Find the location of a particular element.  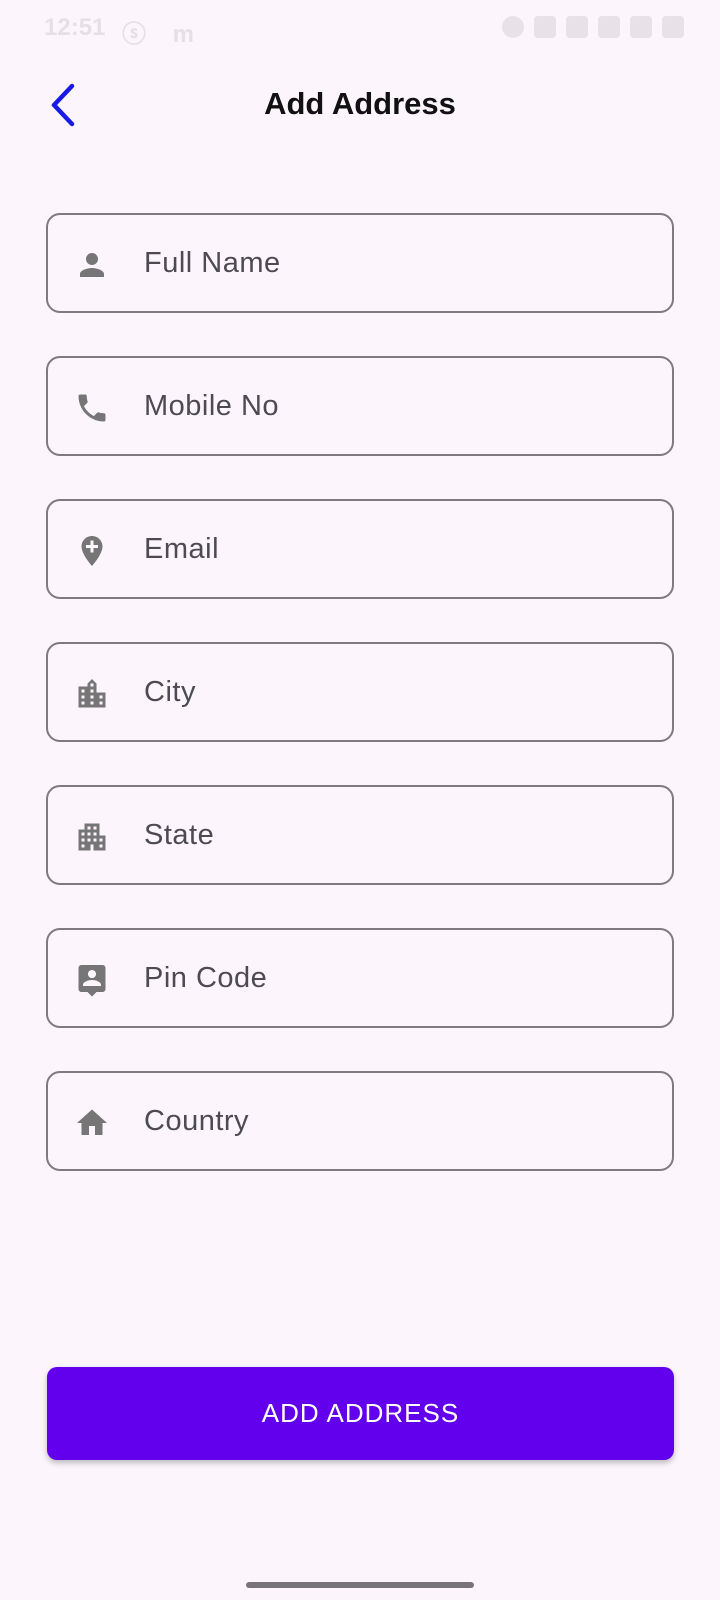

city-placeholder: City is located at coordinates (170, 692).